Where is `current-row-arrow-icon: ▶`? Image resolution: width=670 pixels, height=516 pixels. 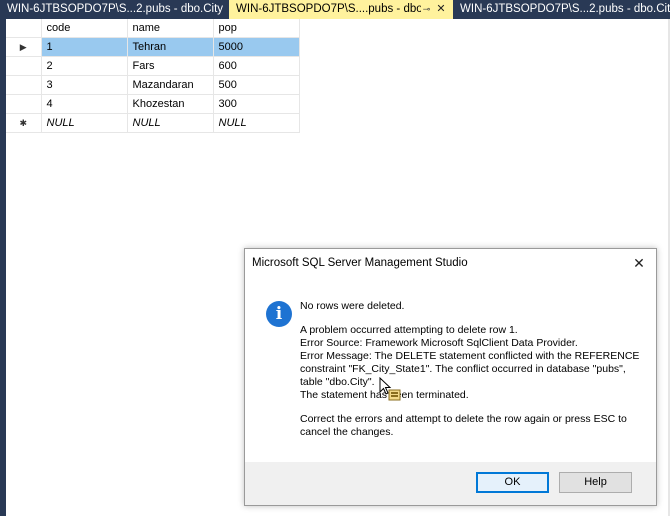 current-row-arrow-icon: ▶ is located at coordinates (24, 47).